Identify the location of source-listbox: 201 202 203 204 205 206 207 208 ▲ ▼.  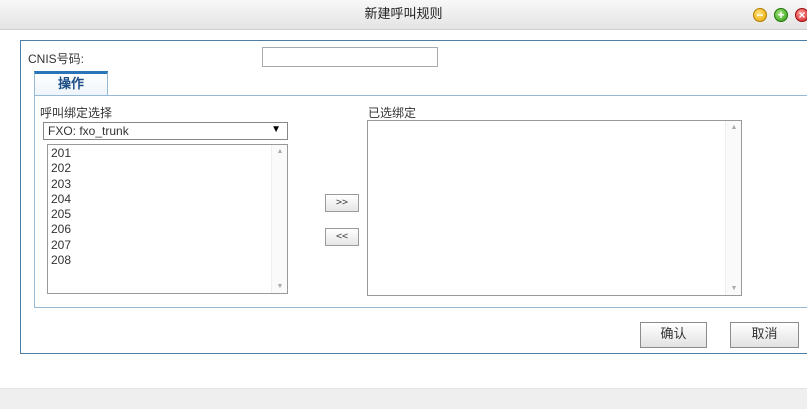
(167, 219).